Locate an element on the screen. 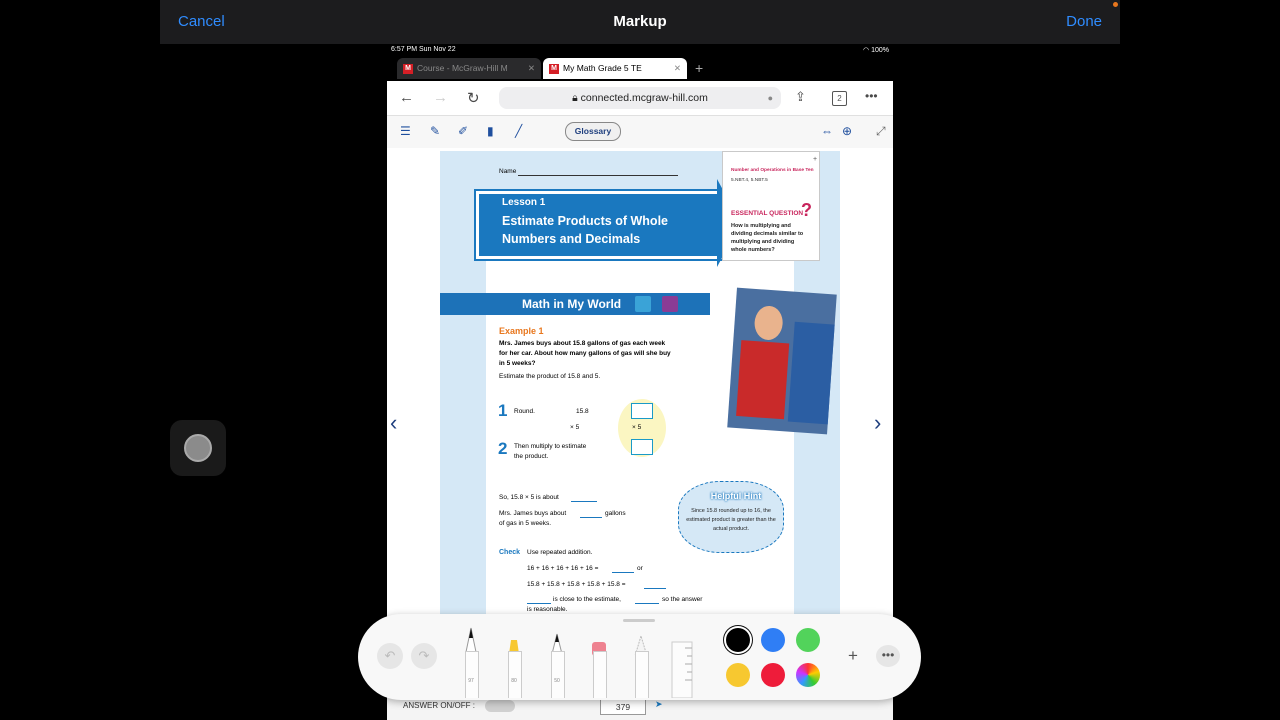 The image size is (1280, 720). step-1-text: Round. is located at coordinates (524, 411).